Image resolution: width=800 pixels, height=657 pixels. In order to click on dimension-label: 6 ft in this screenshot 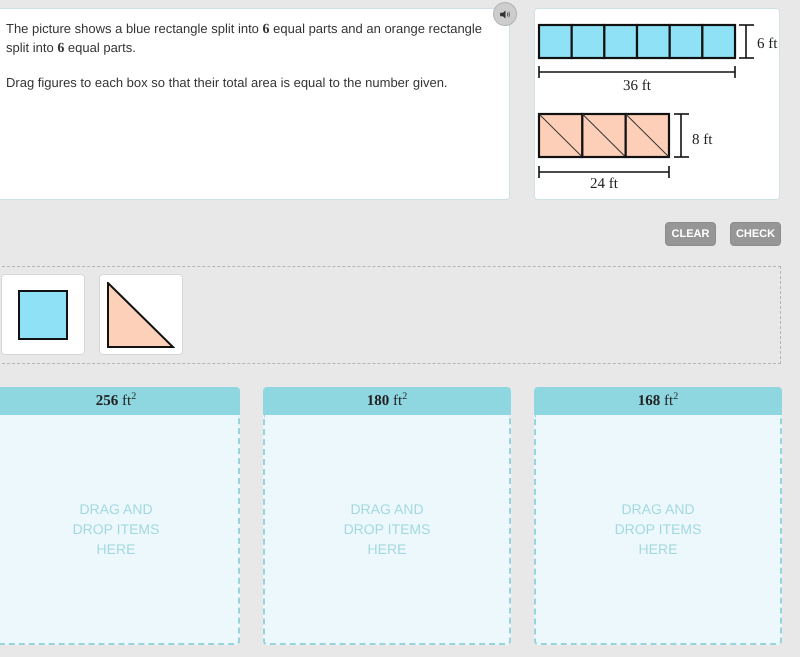, I will do `click(767, 44)`.